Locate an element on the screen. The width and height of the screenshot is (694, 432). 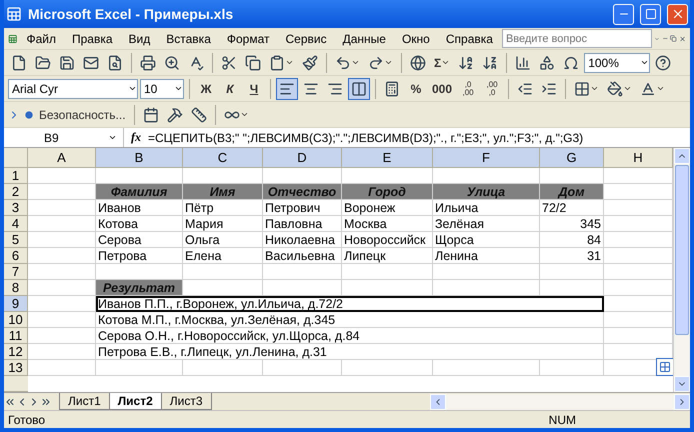
minimize-button is located at coordinates (623, 14).